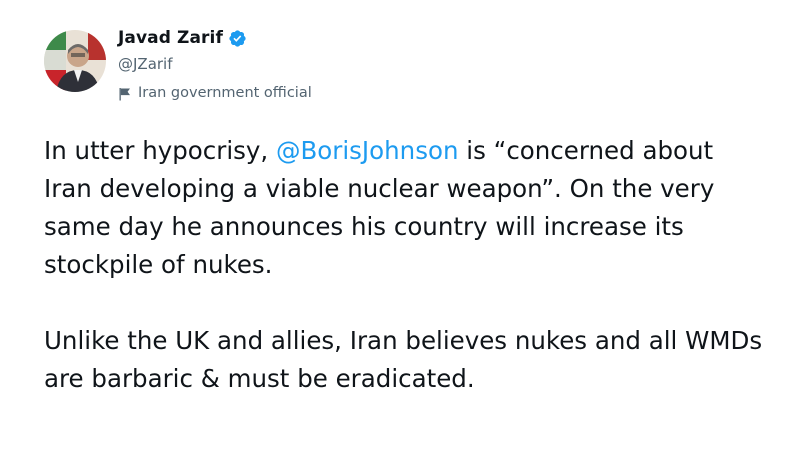 This screenshot has width=800, height=450. Describe the element at coordinates (160, 150) in the screenshot. I see `tweet-text-before-mention: In utter hypocrisy,` at that location.